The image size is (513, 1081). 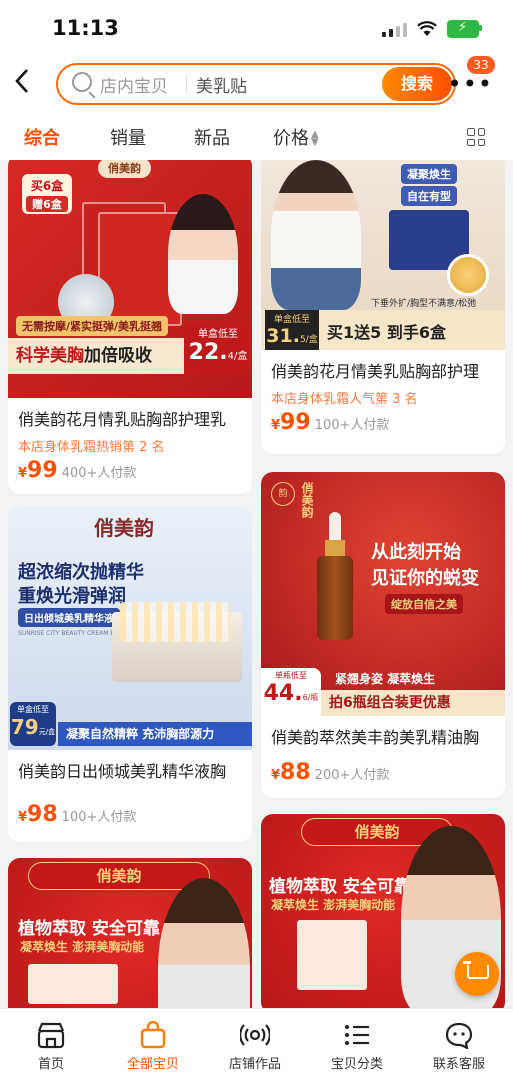 What do you see at coordinates (283, 693) in the screenshot?
I see `unit-price-value: 44.` at bounding box center [283, 693].